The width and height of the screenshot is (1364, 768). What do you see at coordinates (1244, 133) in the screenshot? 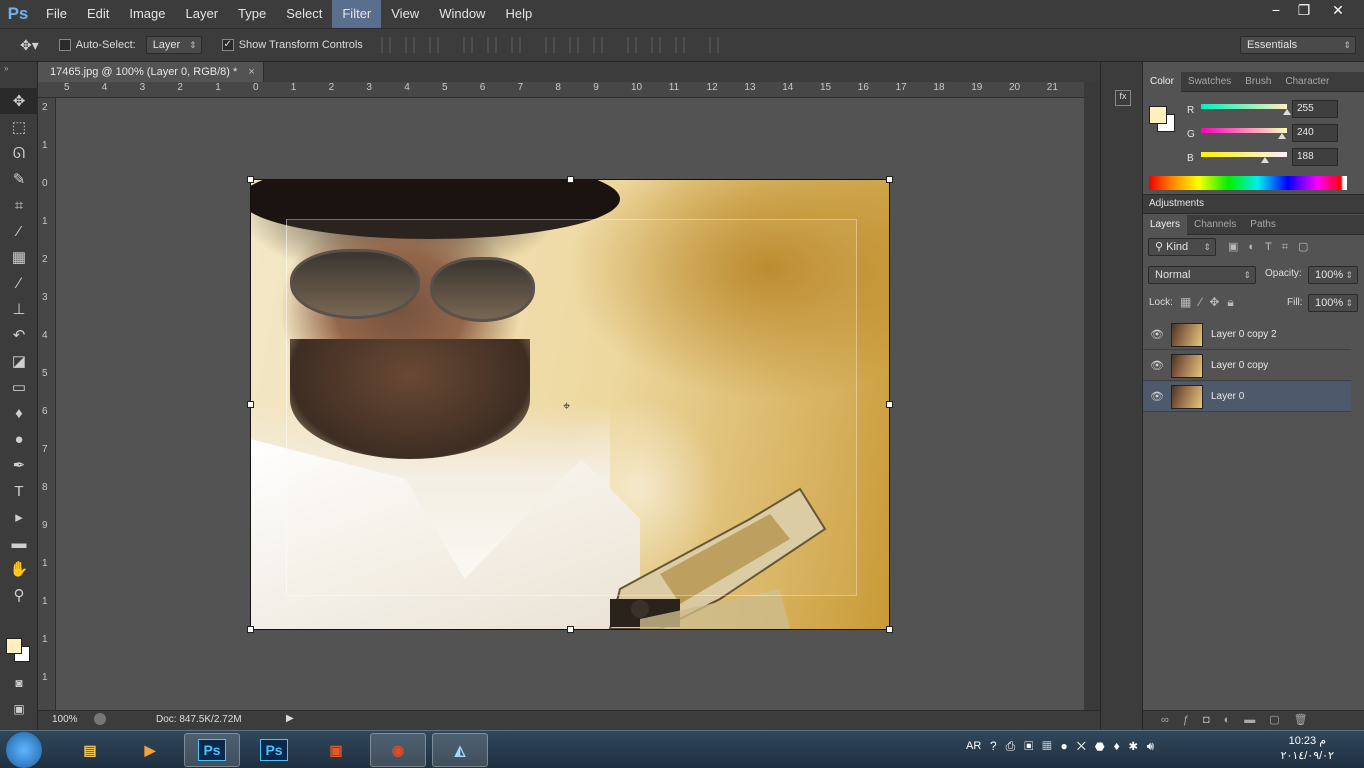
I see `green-slider-track` at bounding box center [1244, 133].